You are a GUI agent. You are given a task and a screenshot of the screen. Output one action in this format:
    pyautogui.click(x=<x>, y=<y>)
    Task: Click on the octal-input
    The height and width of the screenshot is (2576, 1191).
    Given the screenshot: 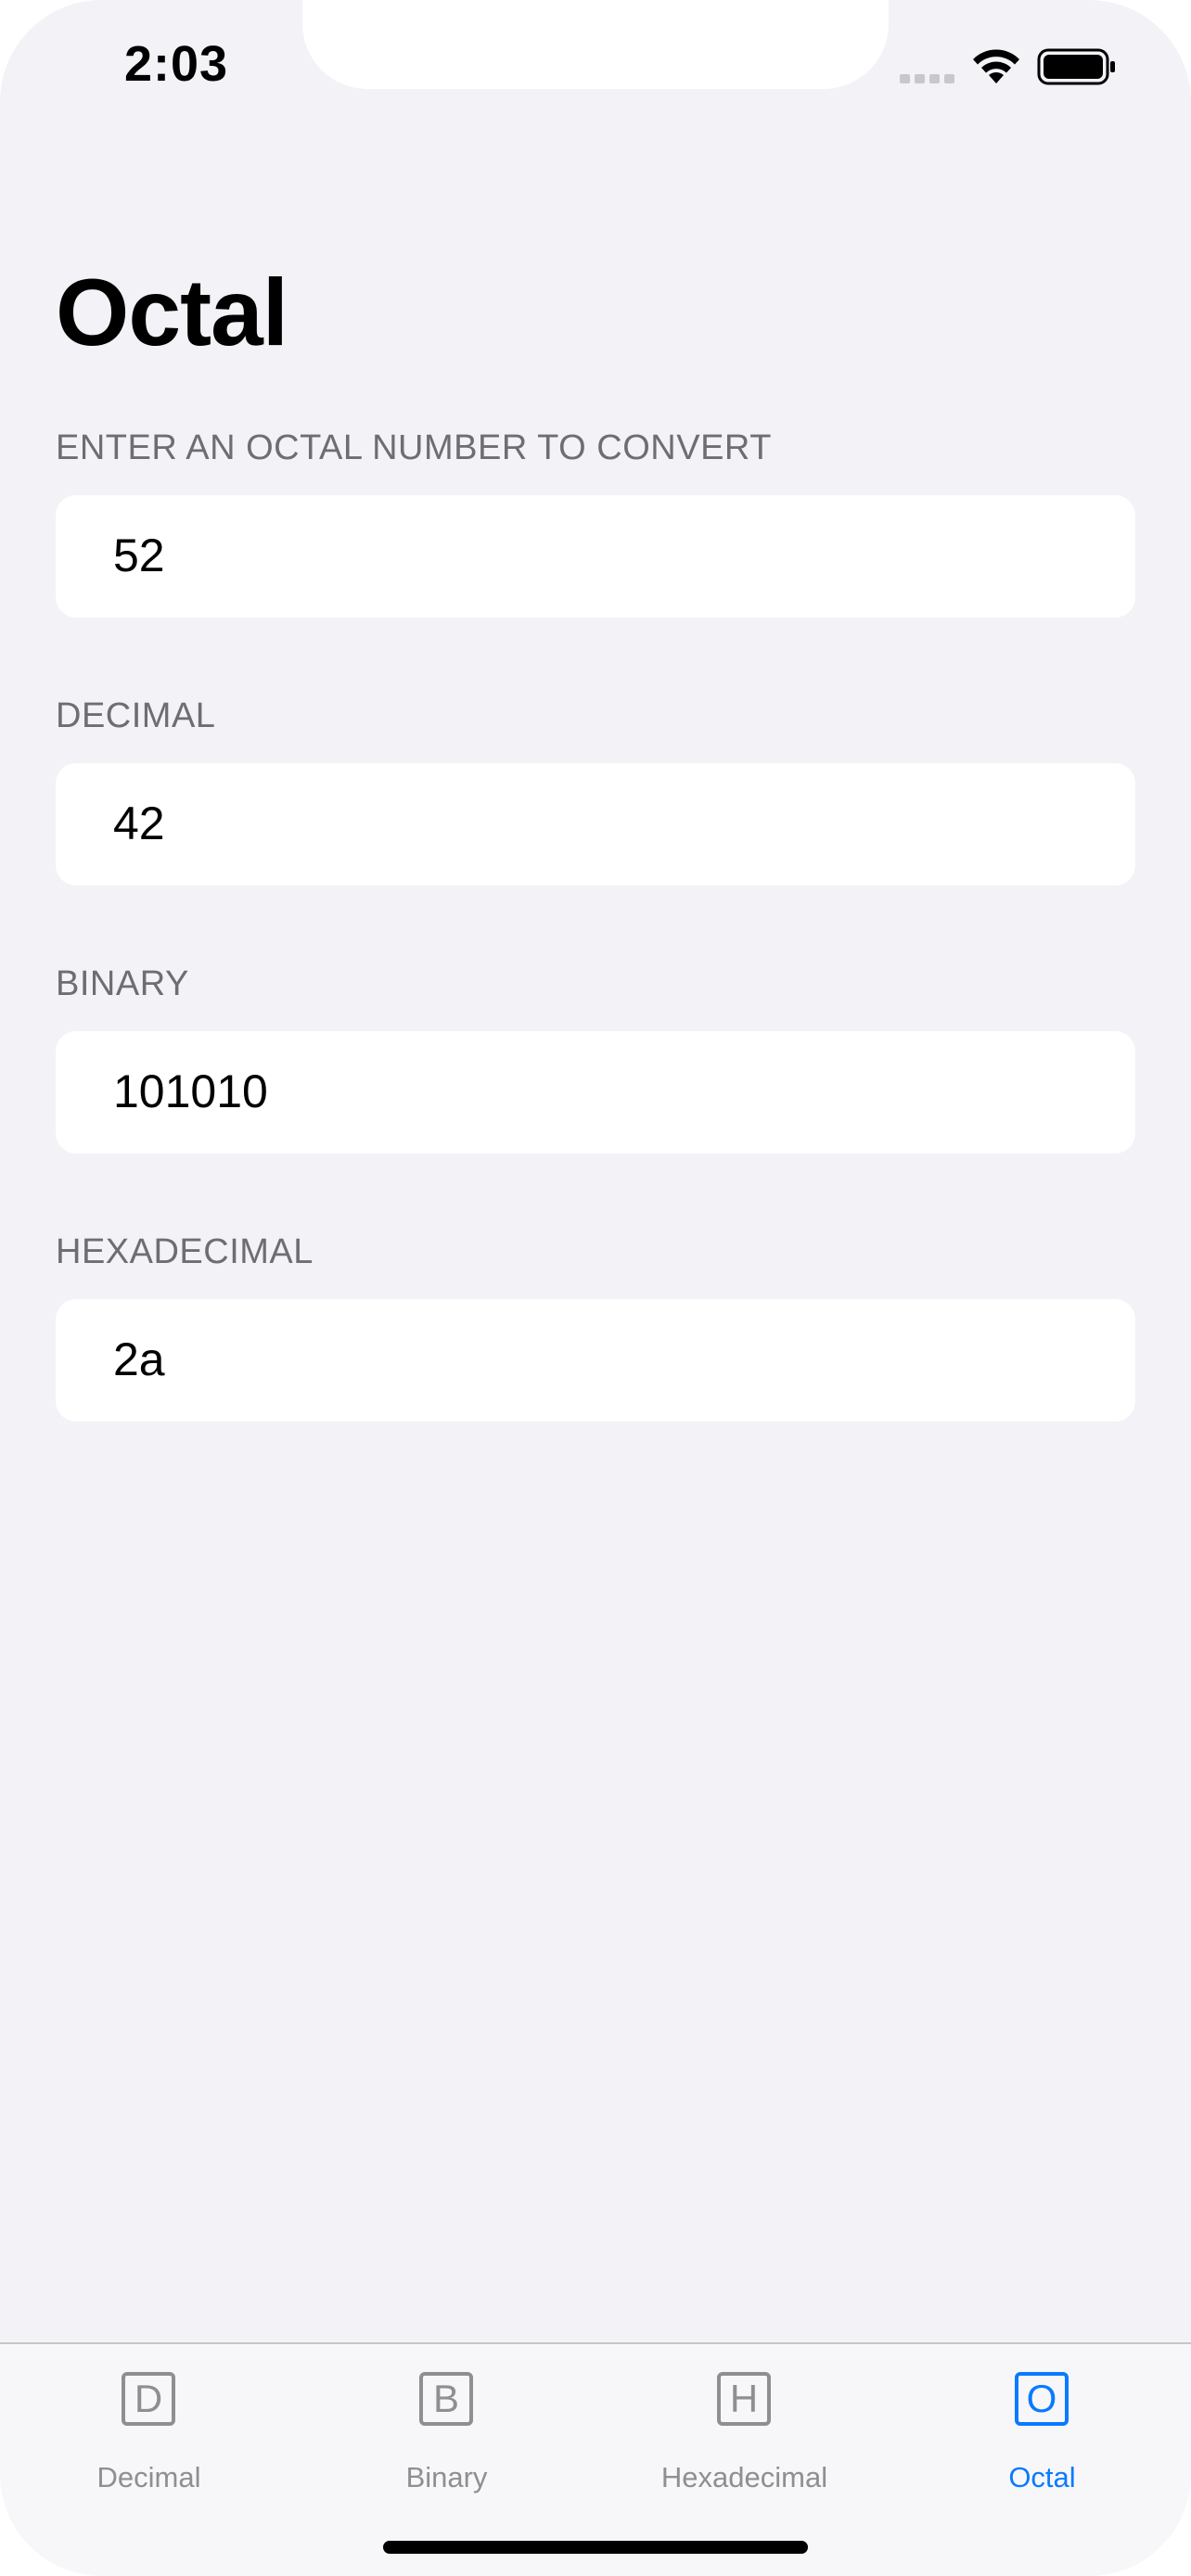 What is the action you would take?
    pyautogui.click(x=604, y=555)
    